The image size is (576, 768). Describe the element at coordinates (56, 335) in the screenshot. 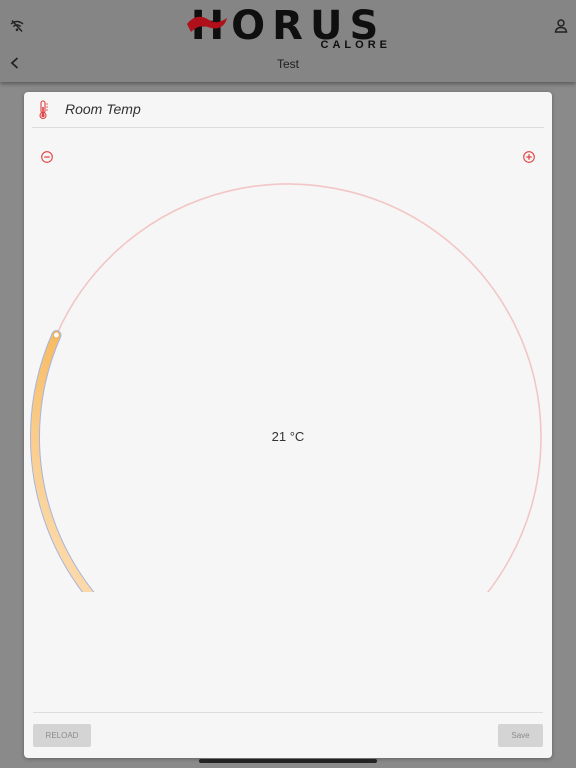

I see `dial-handle` at that location.